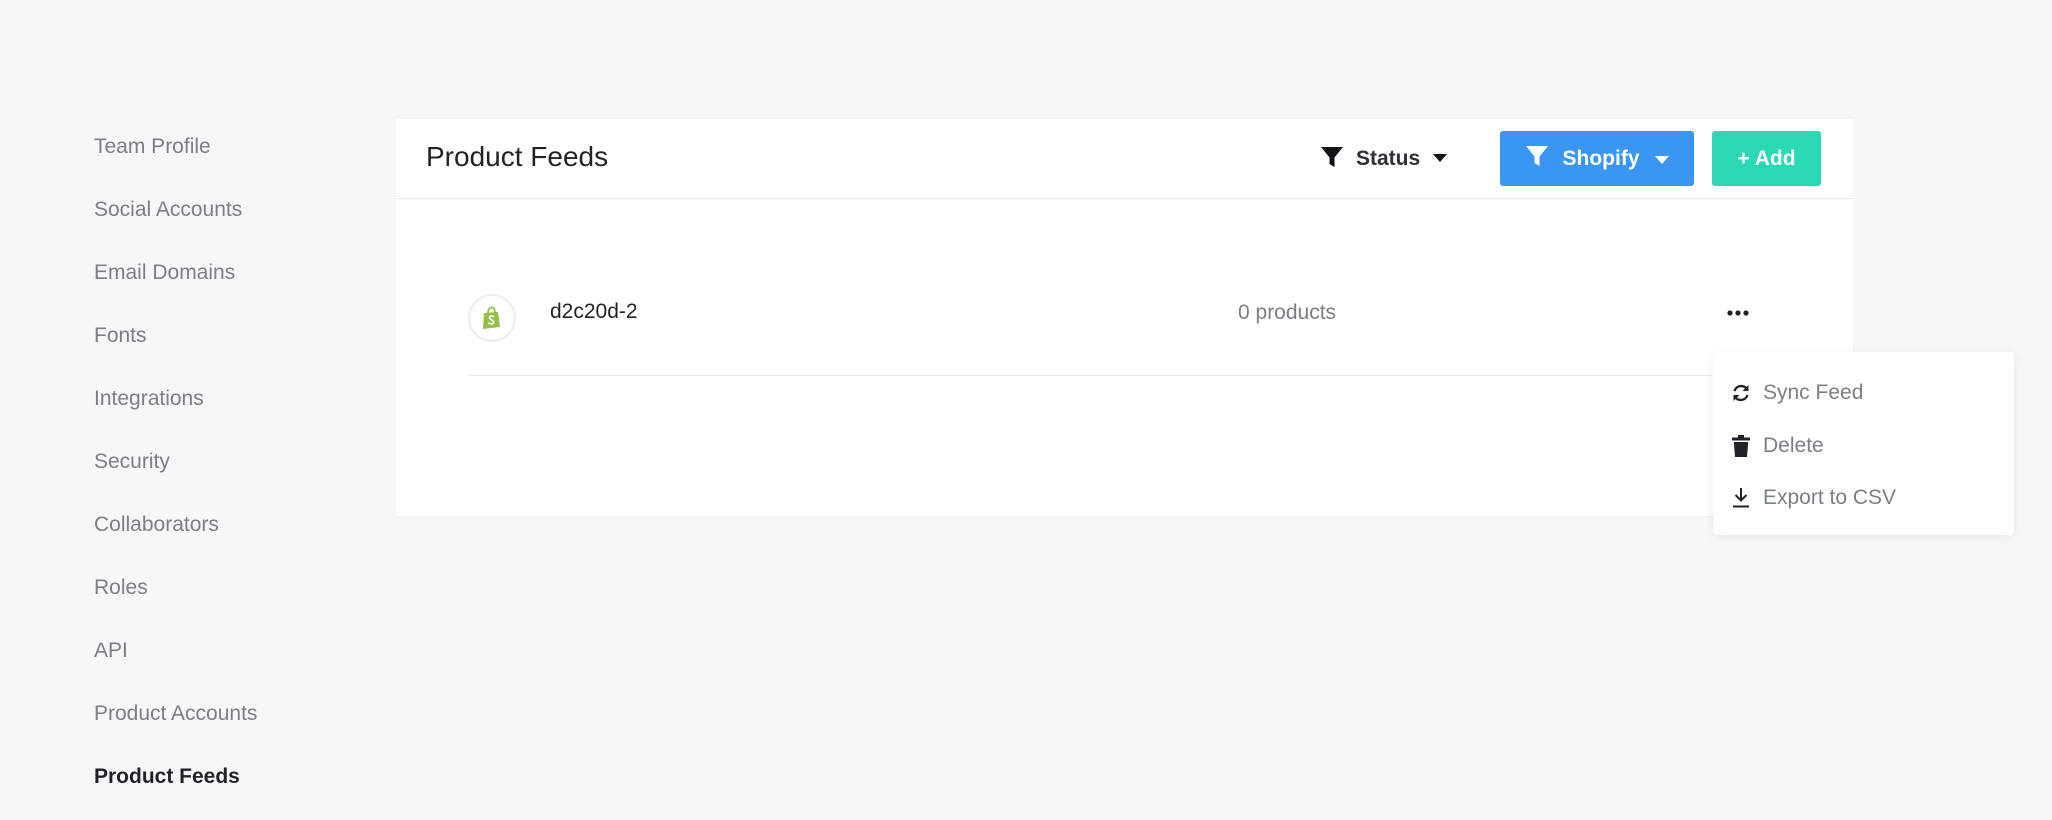 The height and width of the screenshot is (820, 2052). What do you see at coordinates (1863, 443) in the screenshot?
I see `feed-actions-menu: Sync Feed Delete Export to CSV` at bounding box center [1863, 443].